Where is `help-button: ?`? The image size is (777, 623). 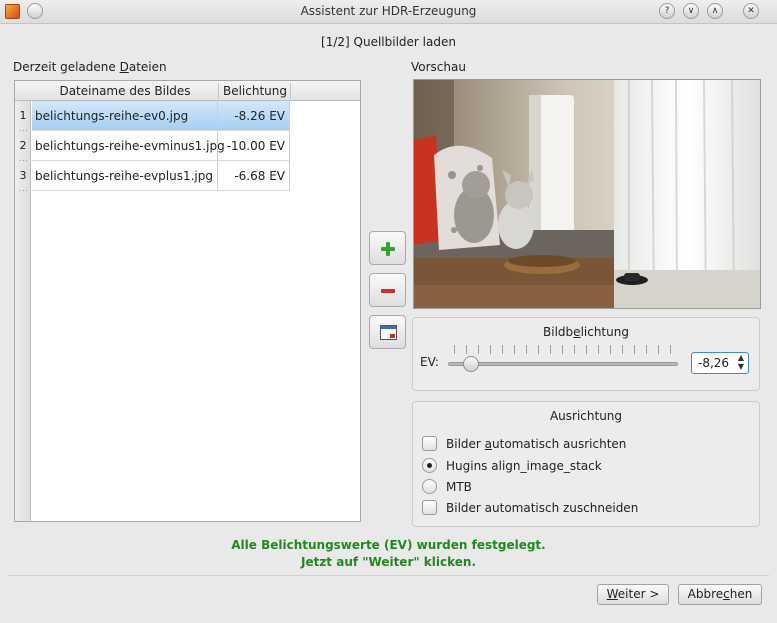
help-button: ? is located at coordinates (667, 11).